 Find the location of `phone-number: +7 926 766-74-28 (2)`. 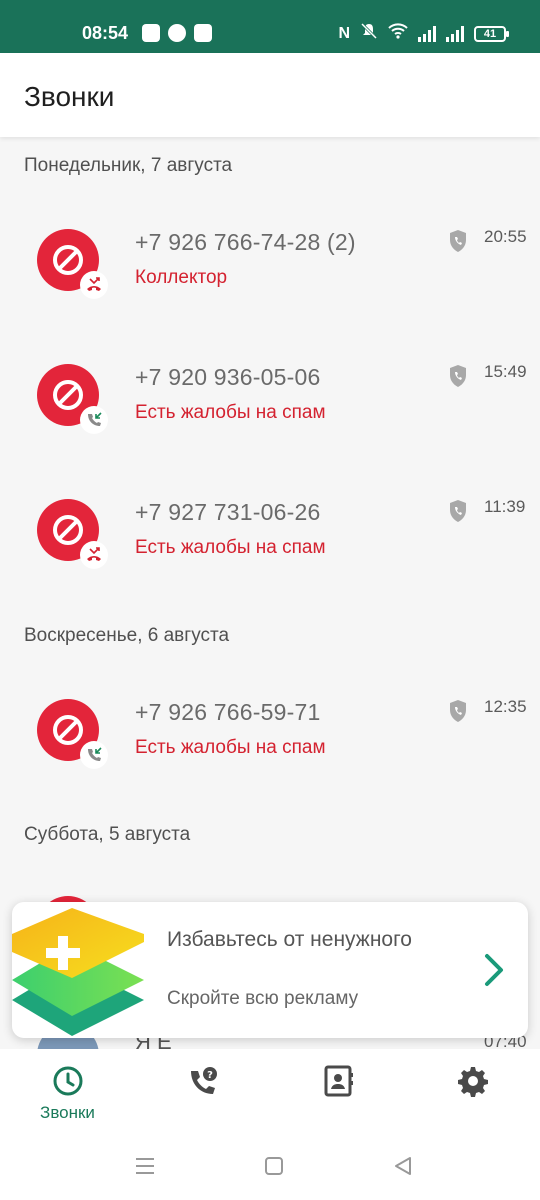

phone-number: +7 926 766-74-28 (2) is located at coordinates (245, 242).